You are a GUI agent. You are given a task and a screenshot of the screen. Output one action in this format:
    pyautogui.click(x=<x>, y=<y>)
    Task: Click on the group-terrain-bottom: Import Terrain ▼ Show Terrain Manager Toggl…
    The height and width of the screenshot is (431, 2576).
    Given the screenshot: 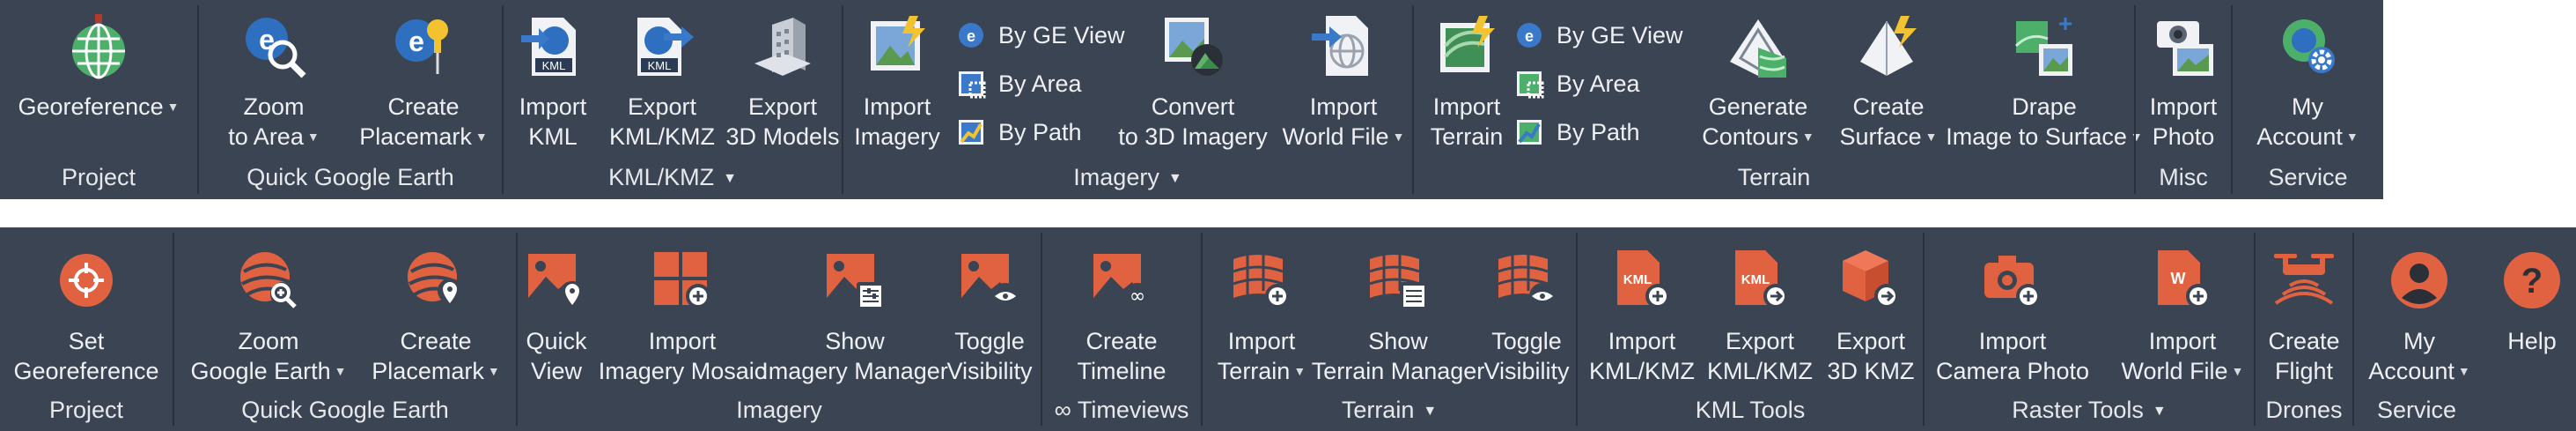 What is the action you would take?
    pyautogui.click(x=1389, y=329)
    